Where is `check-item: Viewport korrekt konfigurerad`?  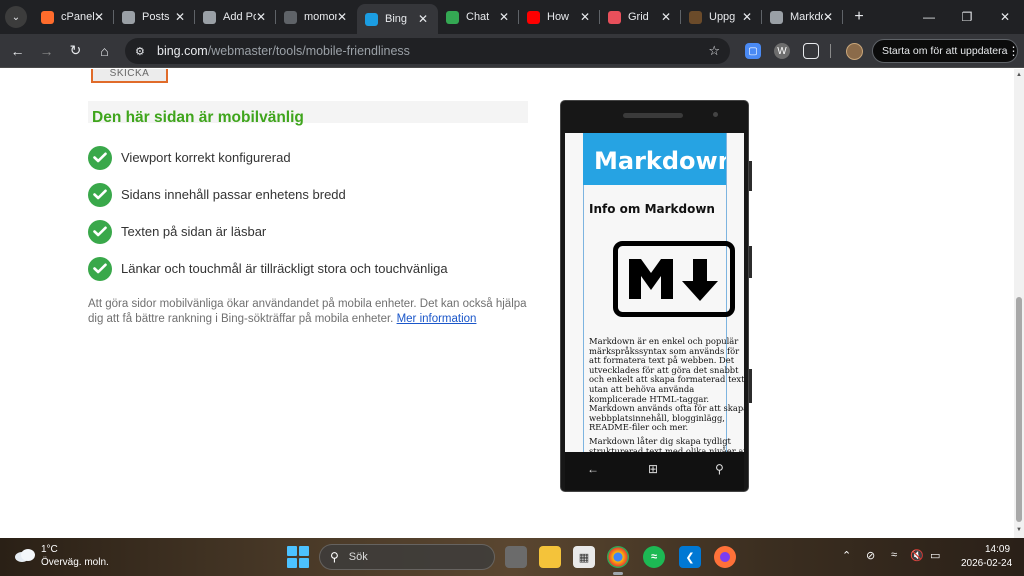 check-item: Viewport korrekt konfigurerad is located at coordinates (268, 157).